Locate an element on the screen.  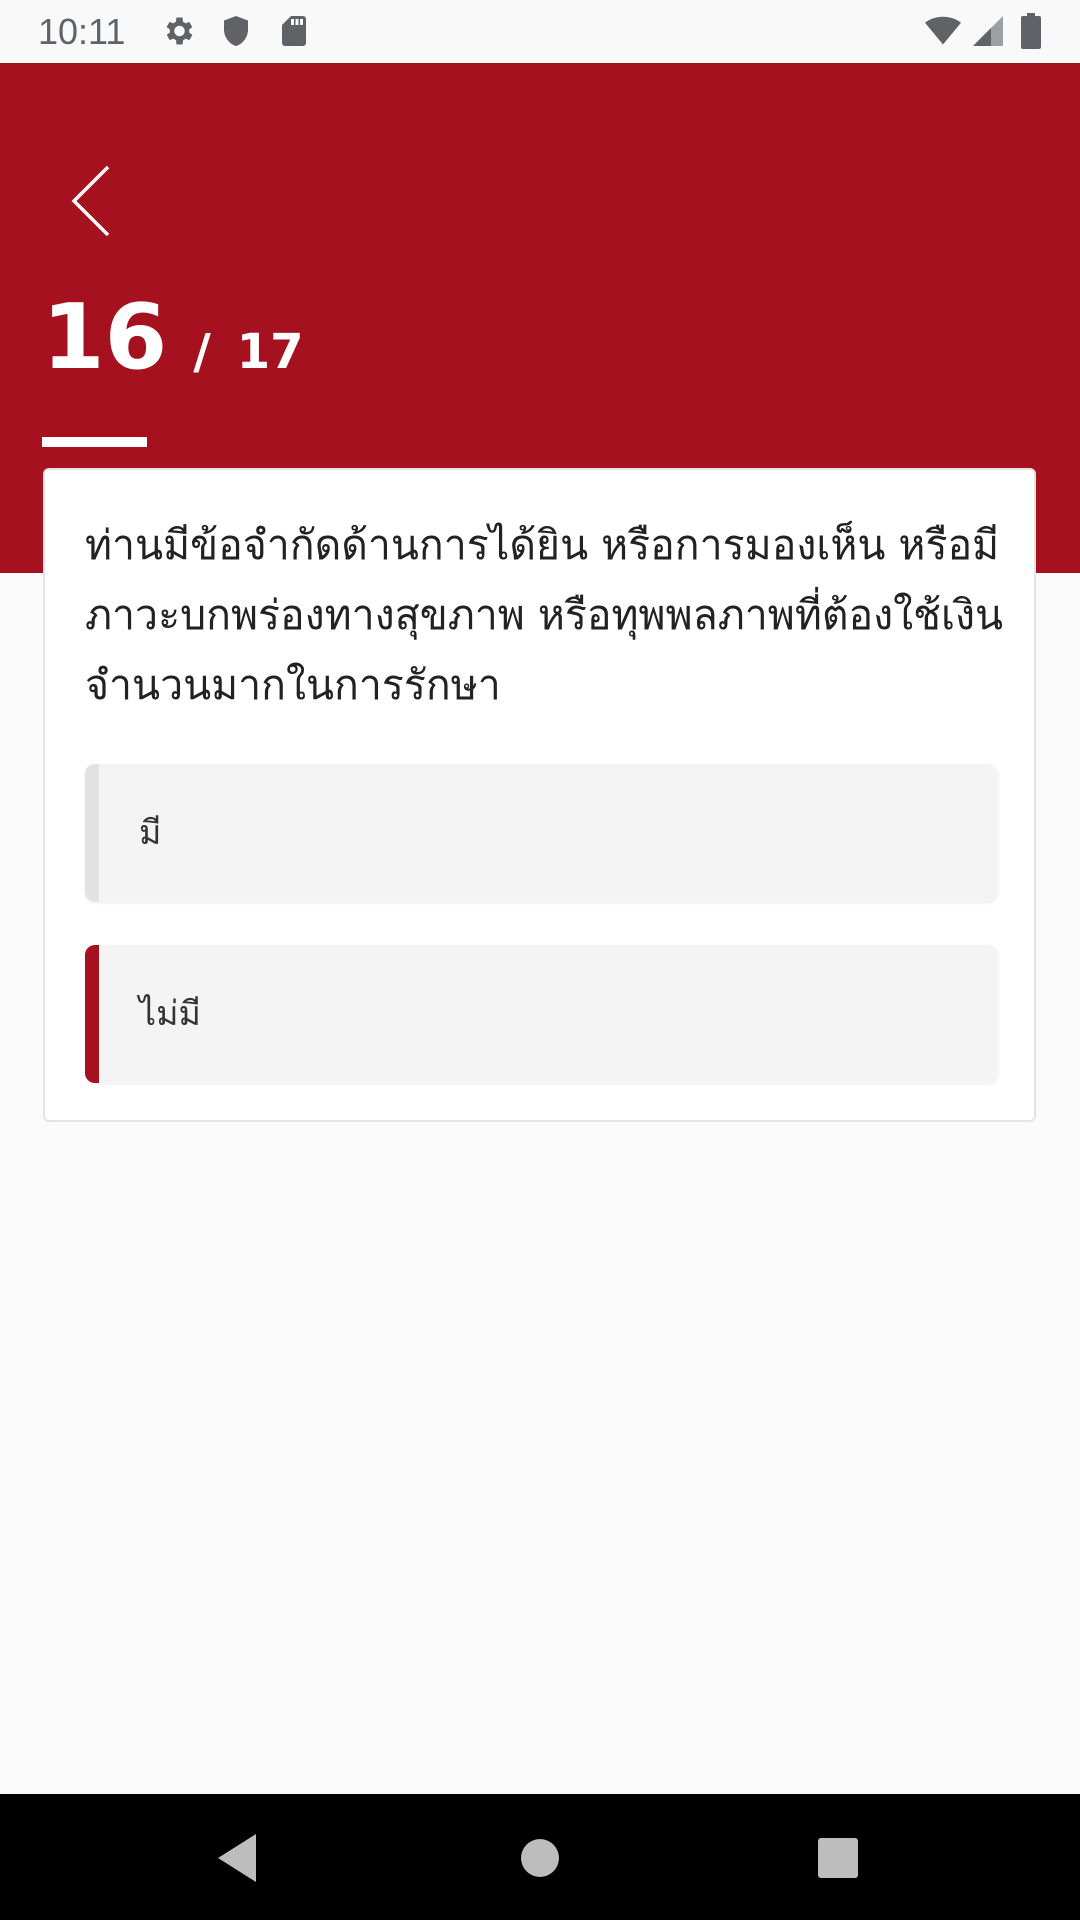
sd-card-icon is located at coordinates (294, 31).